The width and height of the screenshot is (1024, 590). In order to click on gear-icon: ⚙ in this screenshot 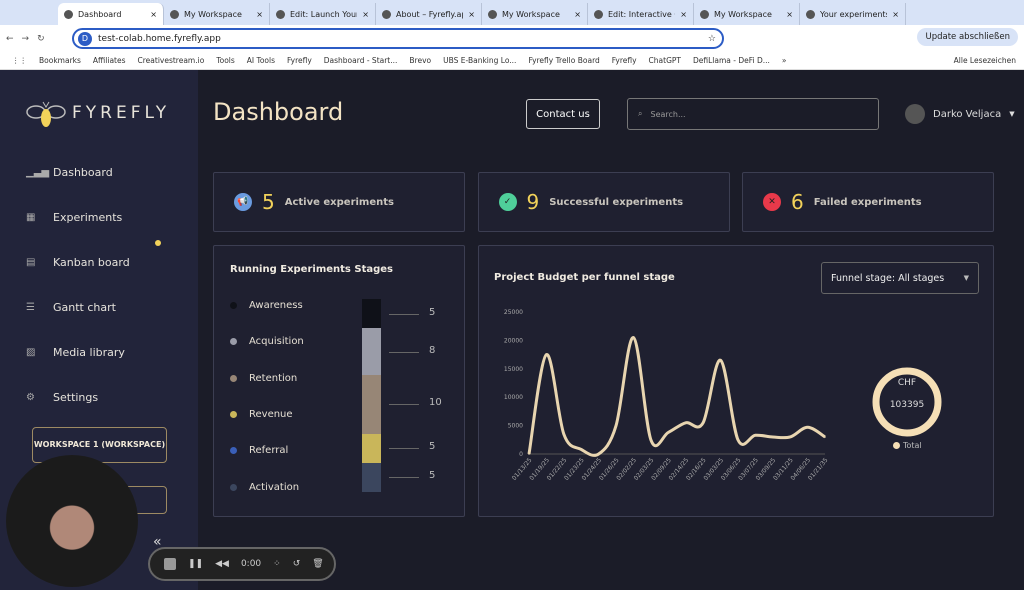, I will do `click(30, 397)`.